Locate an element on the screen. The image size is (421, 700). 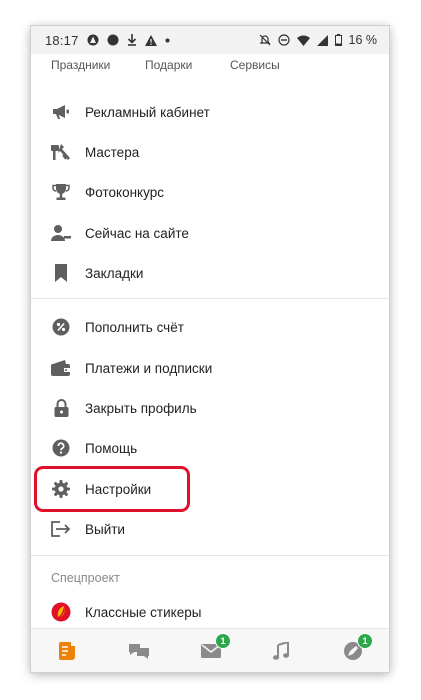
trophy-icon is located at coordinates (61, 192).